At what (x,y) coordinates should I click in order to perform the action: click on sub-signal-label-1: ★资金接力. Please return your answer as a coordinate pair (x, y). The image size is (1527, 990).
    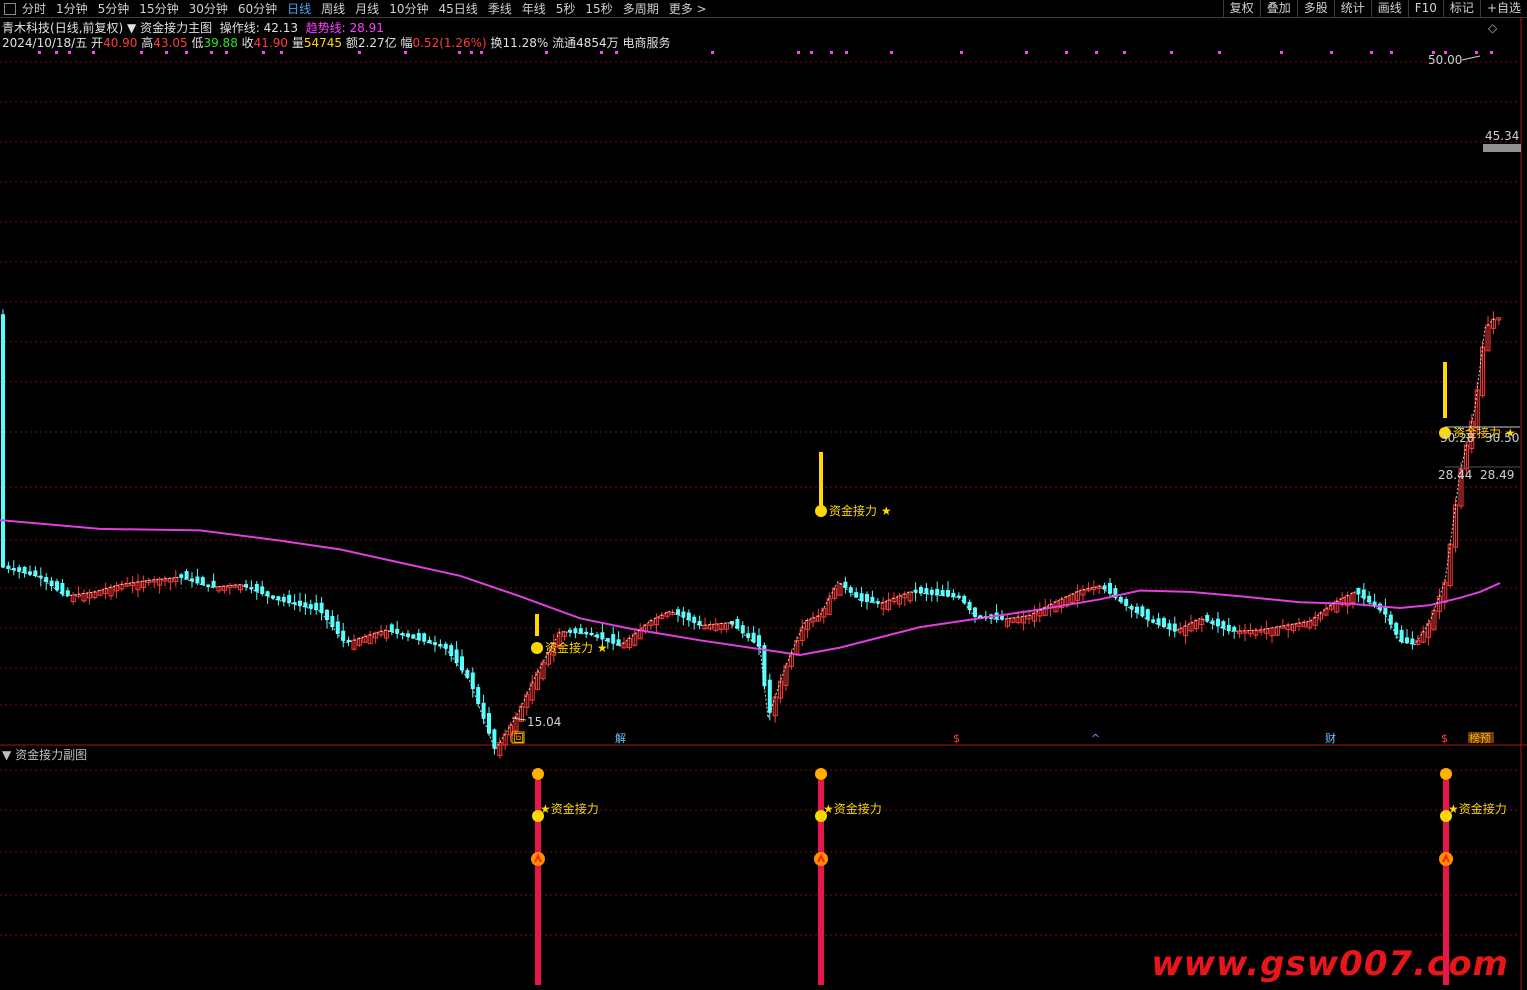
    Looking at the image, I should click on (852, 808).